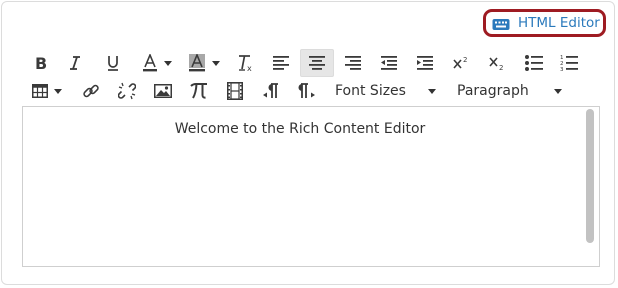 This screenshot has width=618, height=288. I want to click on bullet-list-button, so click(534, 63).